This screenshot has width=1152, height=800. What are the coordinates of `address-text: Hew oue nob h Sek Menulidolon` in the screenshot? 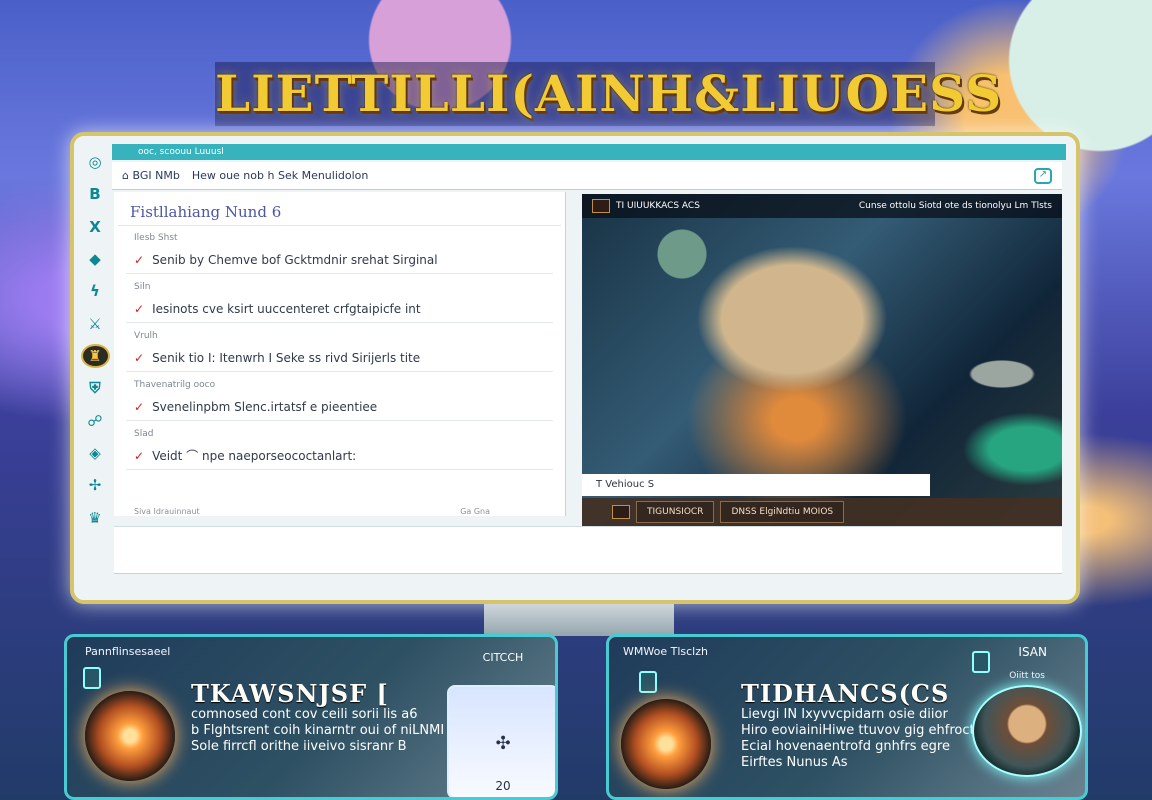 It's located at (607, 175).